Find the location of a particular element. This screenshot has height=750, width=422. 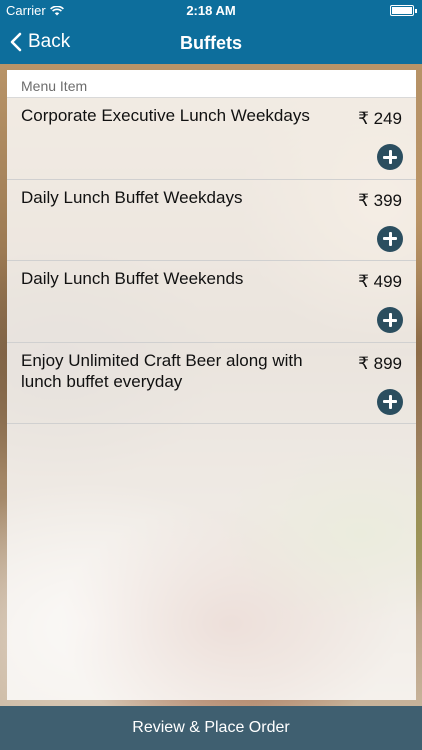

item-price: ₹ 249 is located at coordinates (380, 118).